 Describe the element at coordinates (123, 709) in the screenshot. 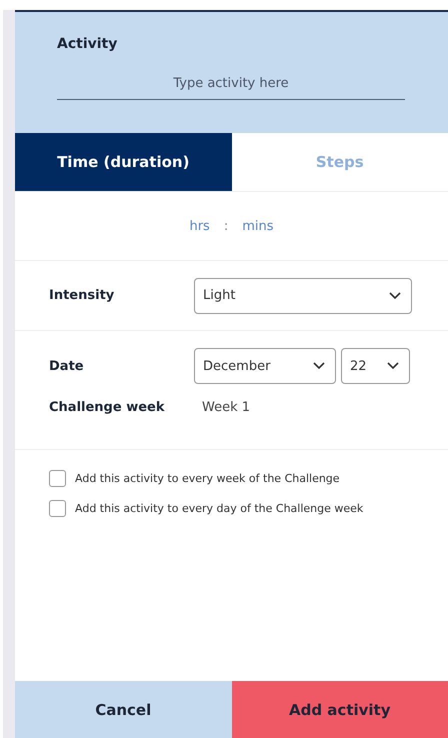

I see `cancel-button: Cancel` at that location.